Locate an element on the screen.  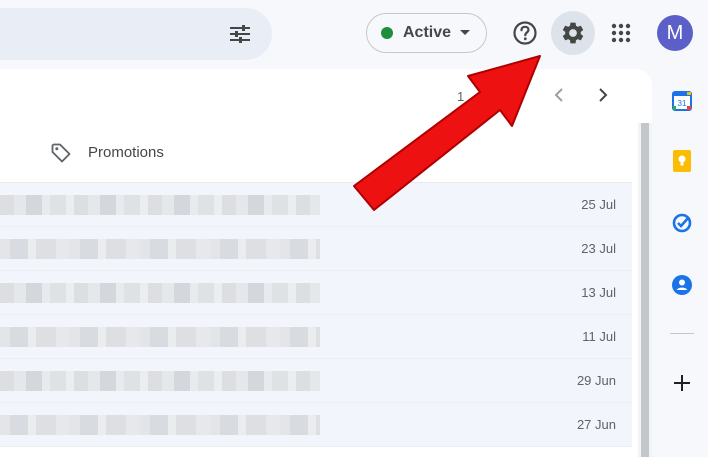
search-bar is located at coordinates (136, 34).